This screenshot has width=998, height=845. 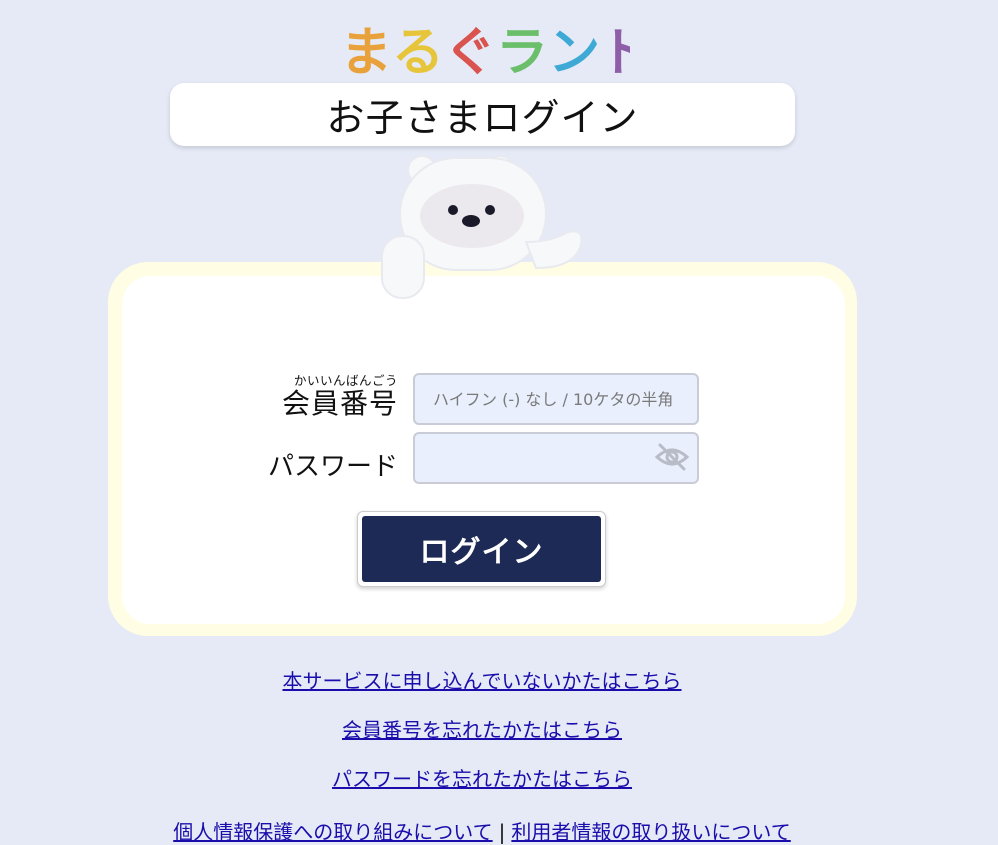 What do you see at coordinates (482, 114) in the screenshot?
I see `page-title: お子さまログイン` at bounding box center [482, 114].